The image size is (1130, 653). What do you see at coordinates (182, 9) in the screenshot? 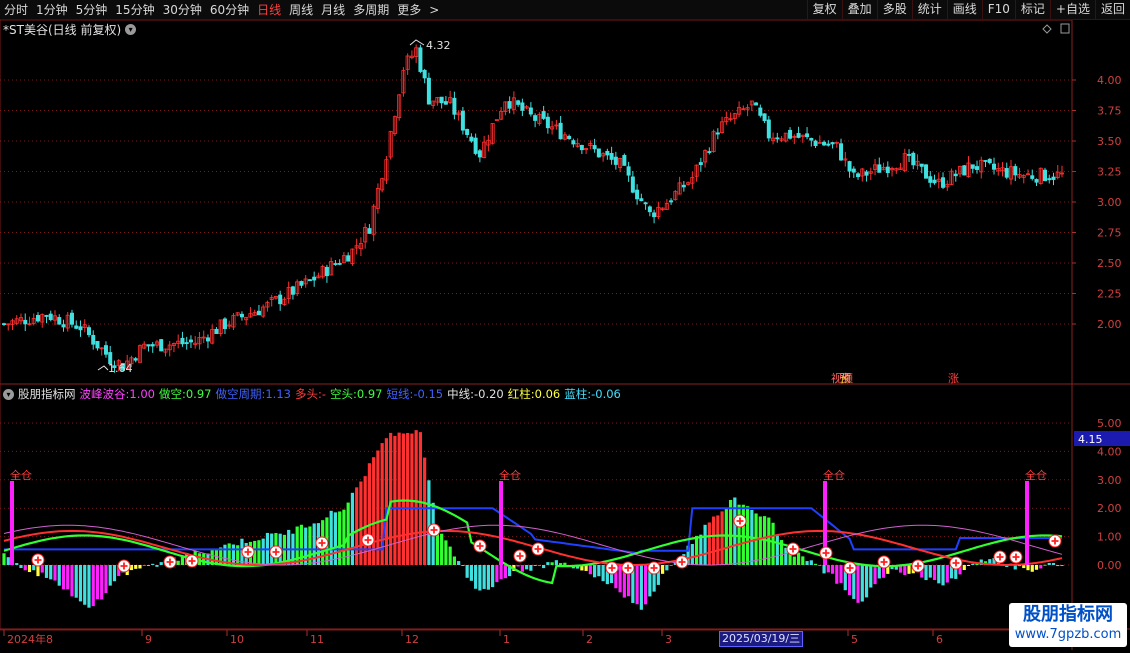
I see `period-tab-4: 30分钟` at bounding box center [182, 9].